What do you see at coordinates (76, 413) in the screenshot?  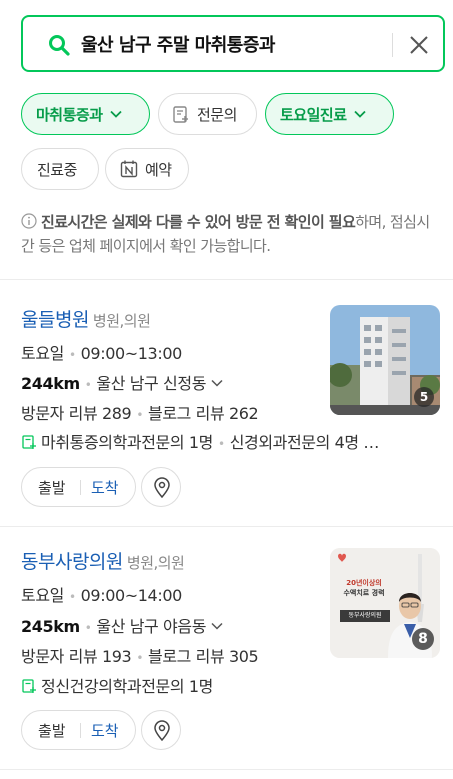 I see `visitor-reviews: 방문자 리뷰 289` at bounding box center [76, 413].